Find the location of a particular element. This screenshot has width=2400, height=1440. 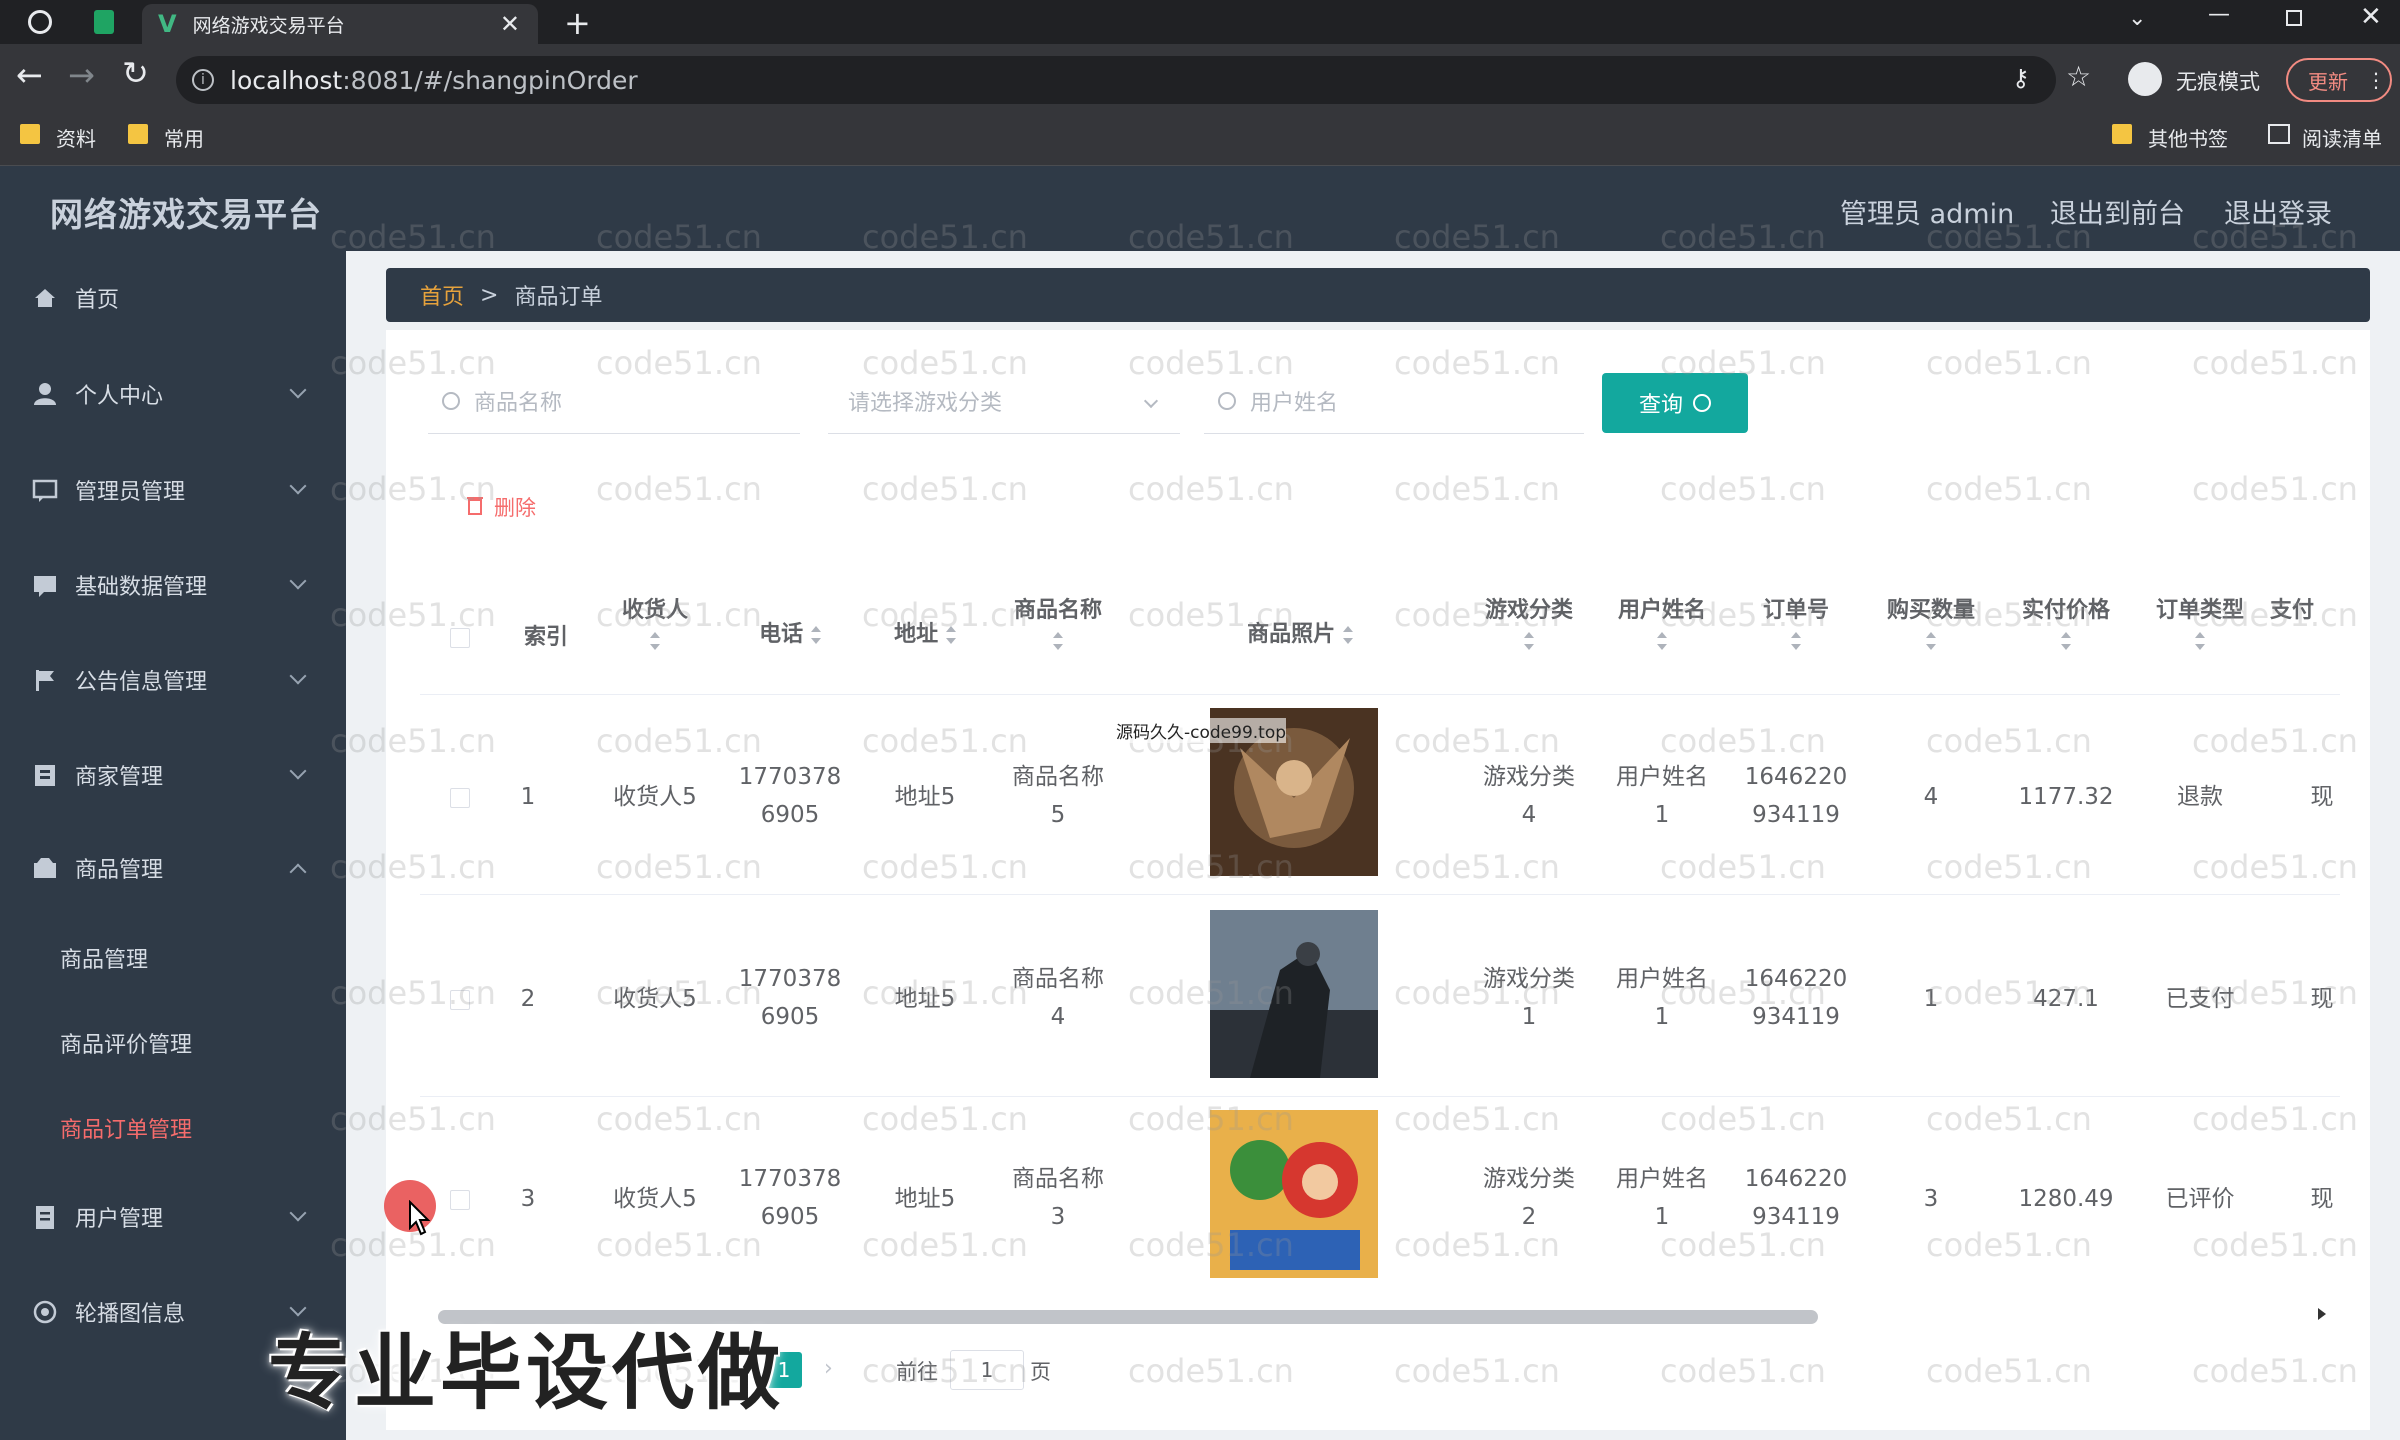

sidebar-item-label: 个人中心 is located at coordinates (119, 396).